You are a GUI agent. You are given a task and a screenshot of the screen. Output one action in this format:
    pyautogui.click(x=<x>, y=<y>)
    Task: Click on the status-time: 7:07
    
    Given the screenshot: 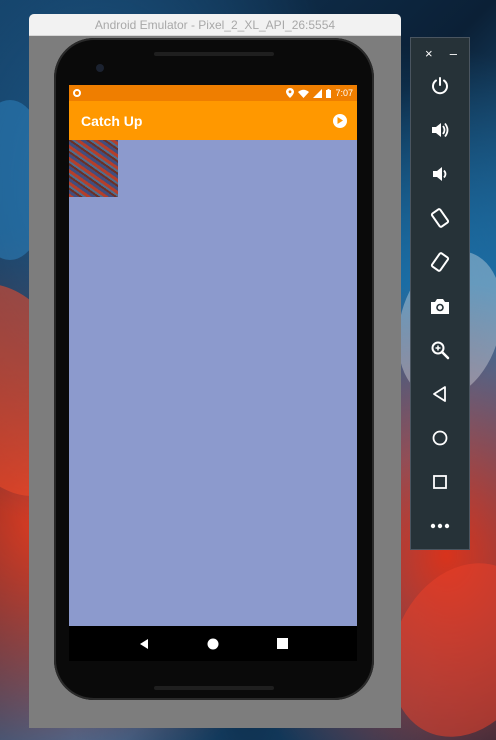 What is the action you would take?
    pyautogui.click(x=344, y=93)
    